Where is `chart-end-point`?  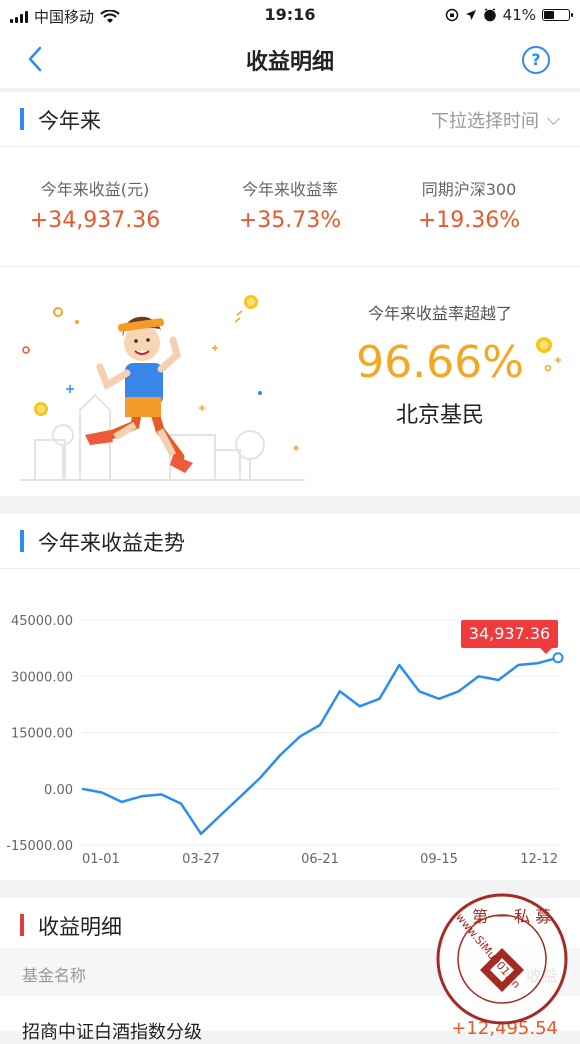 chart-end-point is located at coordinates (558, 658).